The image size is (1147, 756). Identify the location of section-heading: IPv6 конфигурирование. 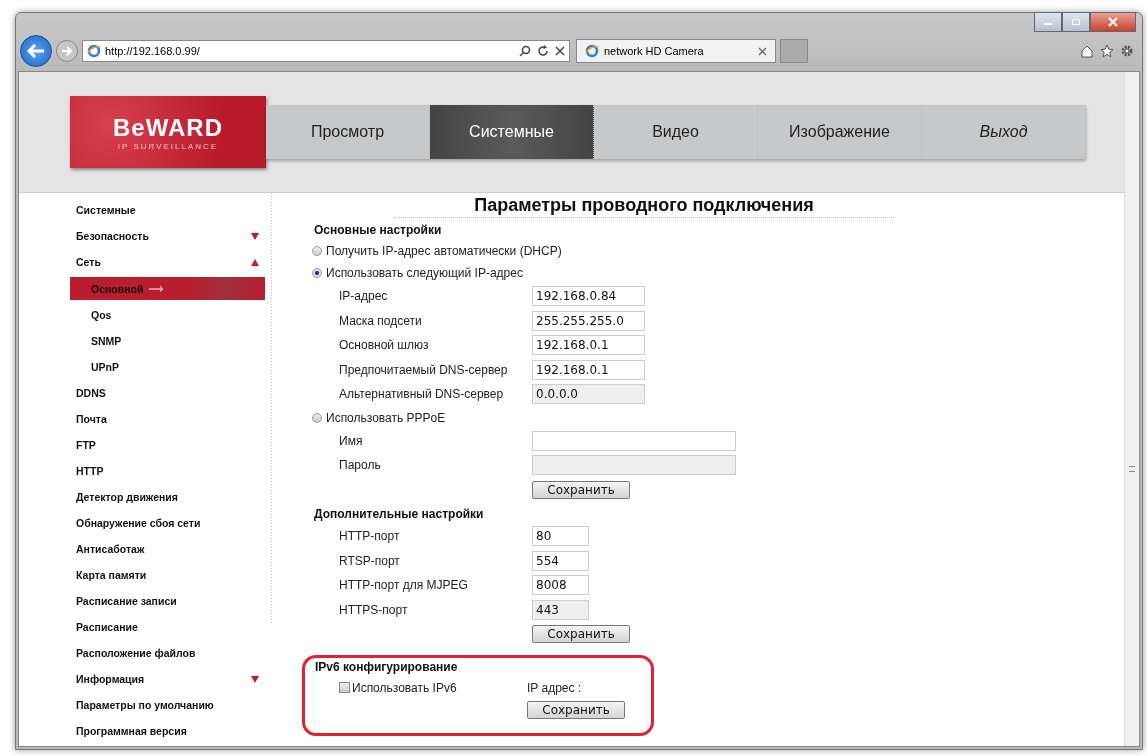
(387, 666).